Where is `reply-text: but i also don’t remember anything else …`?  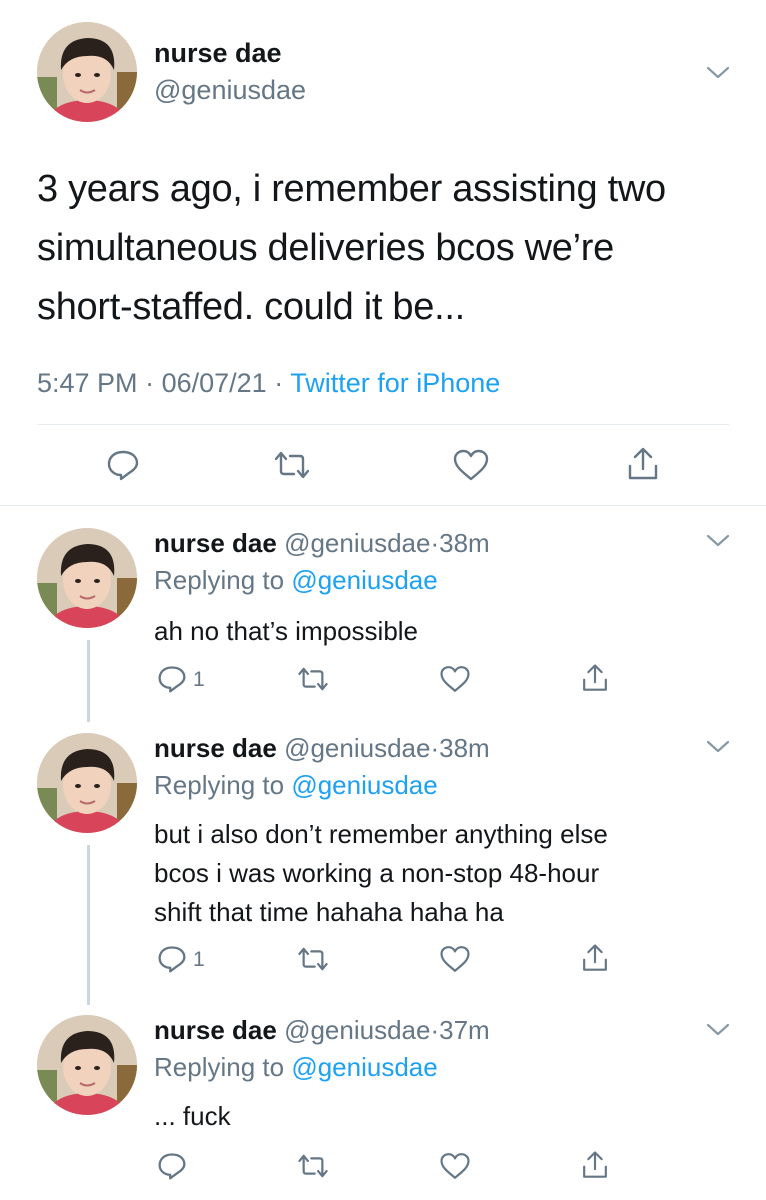
reply-text: but i also don’t remember anything else … is located at coordinates (381, 873).